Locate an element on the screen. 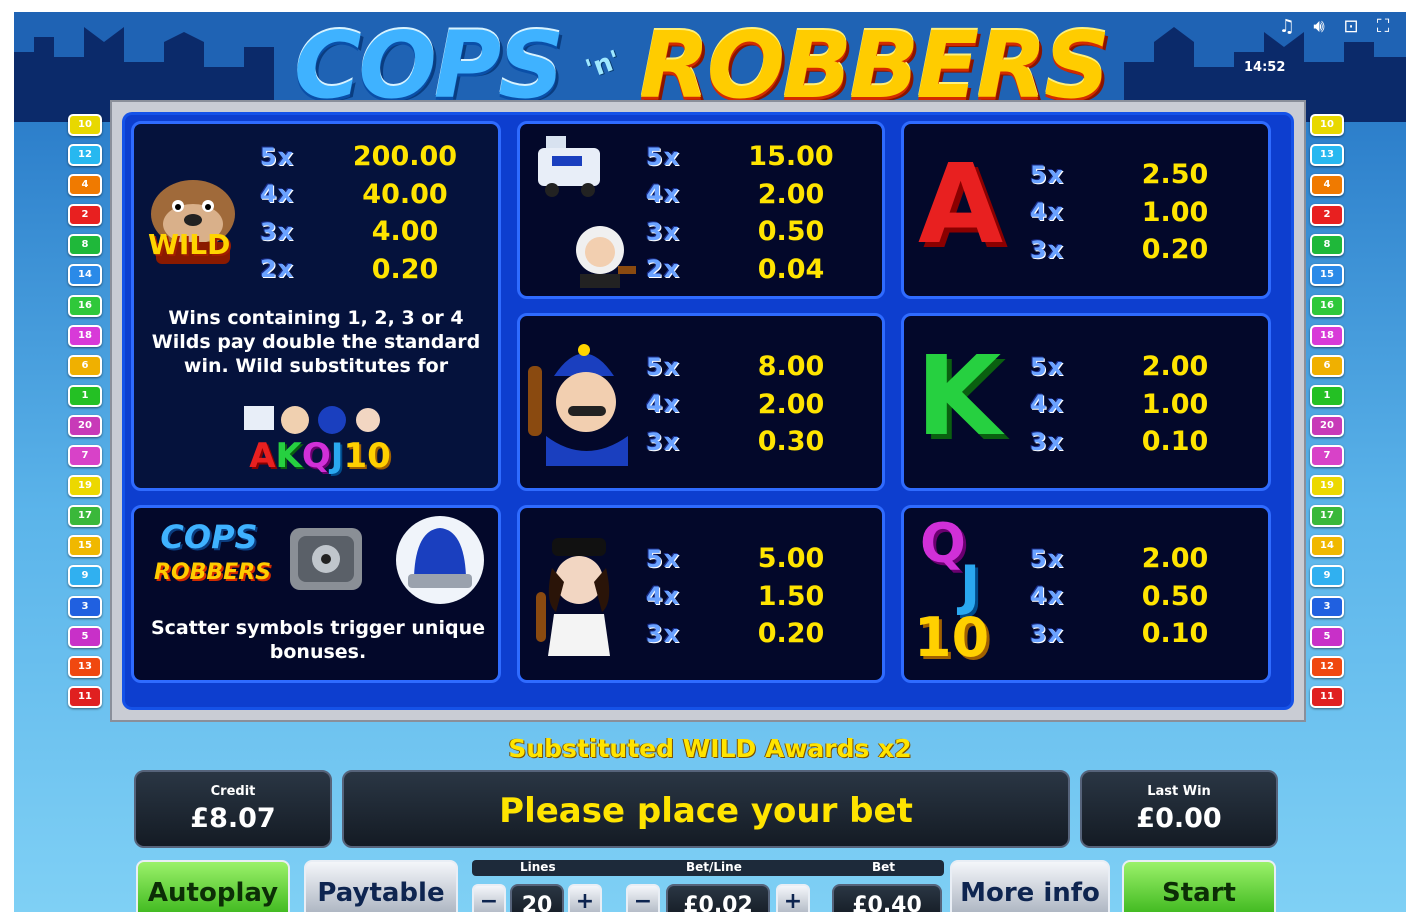  lines-value: 20 is located at coordinates (537, 898).